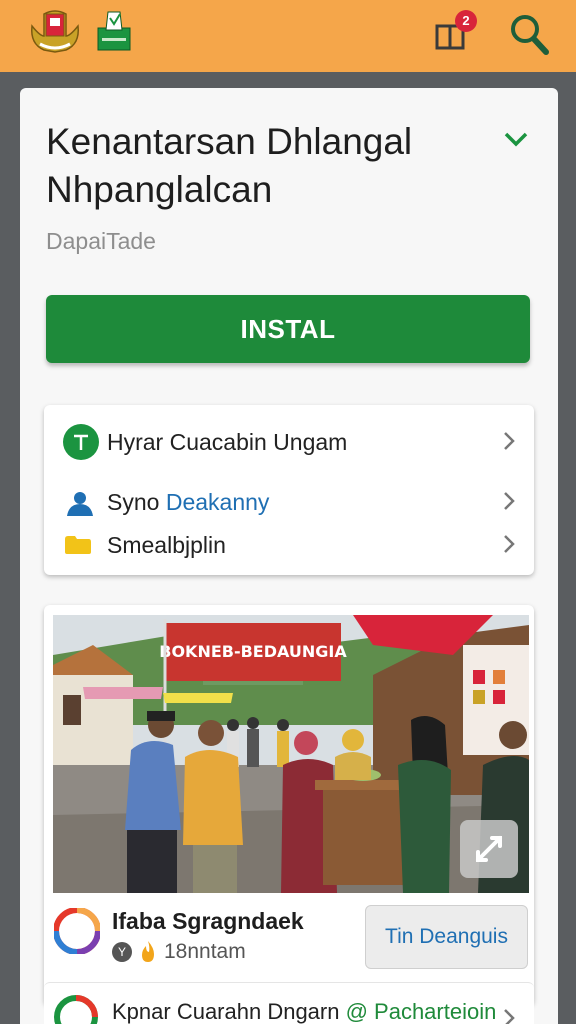  Describe the element at coordinates (304, 1011) in the screenshot. I see `bottom-item-label: Kpnar Cuarahn Dngarn @ Pacharteioin` at that location.